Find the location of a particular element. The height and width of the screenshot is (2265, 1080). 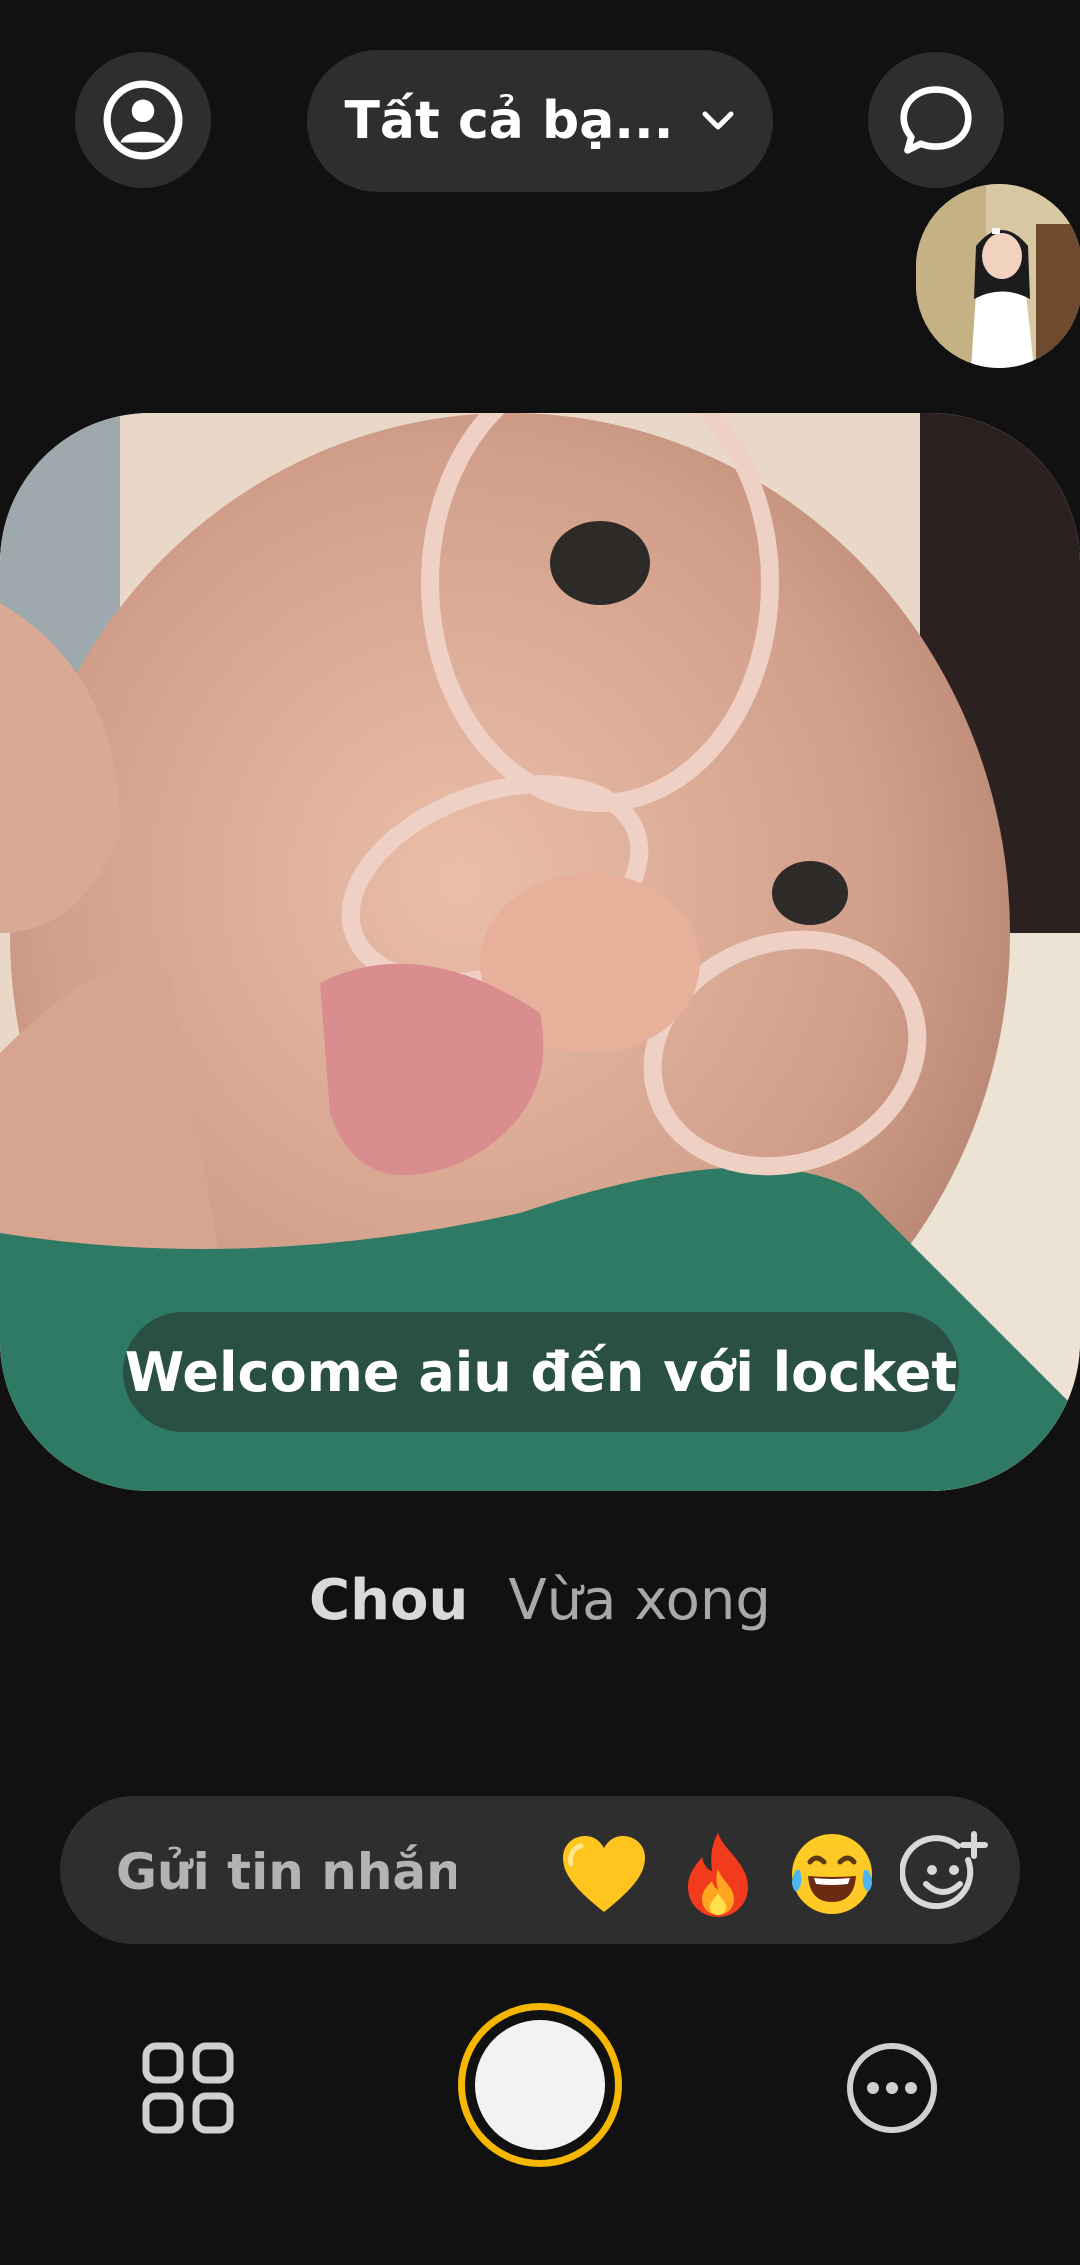

friend-avatar is located at coordinates (998, 276).